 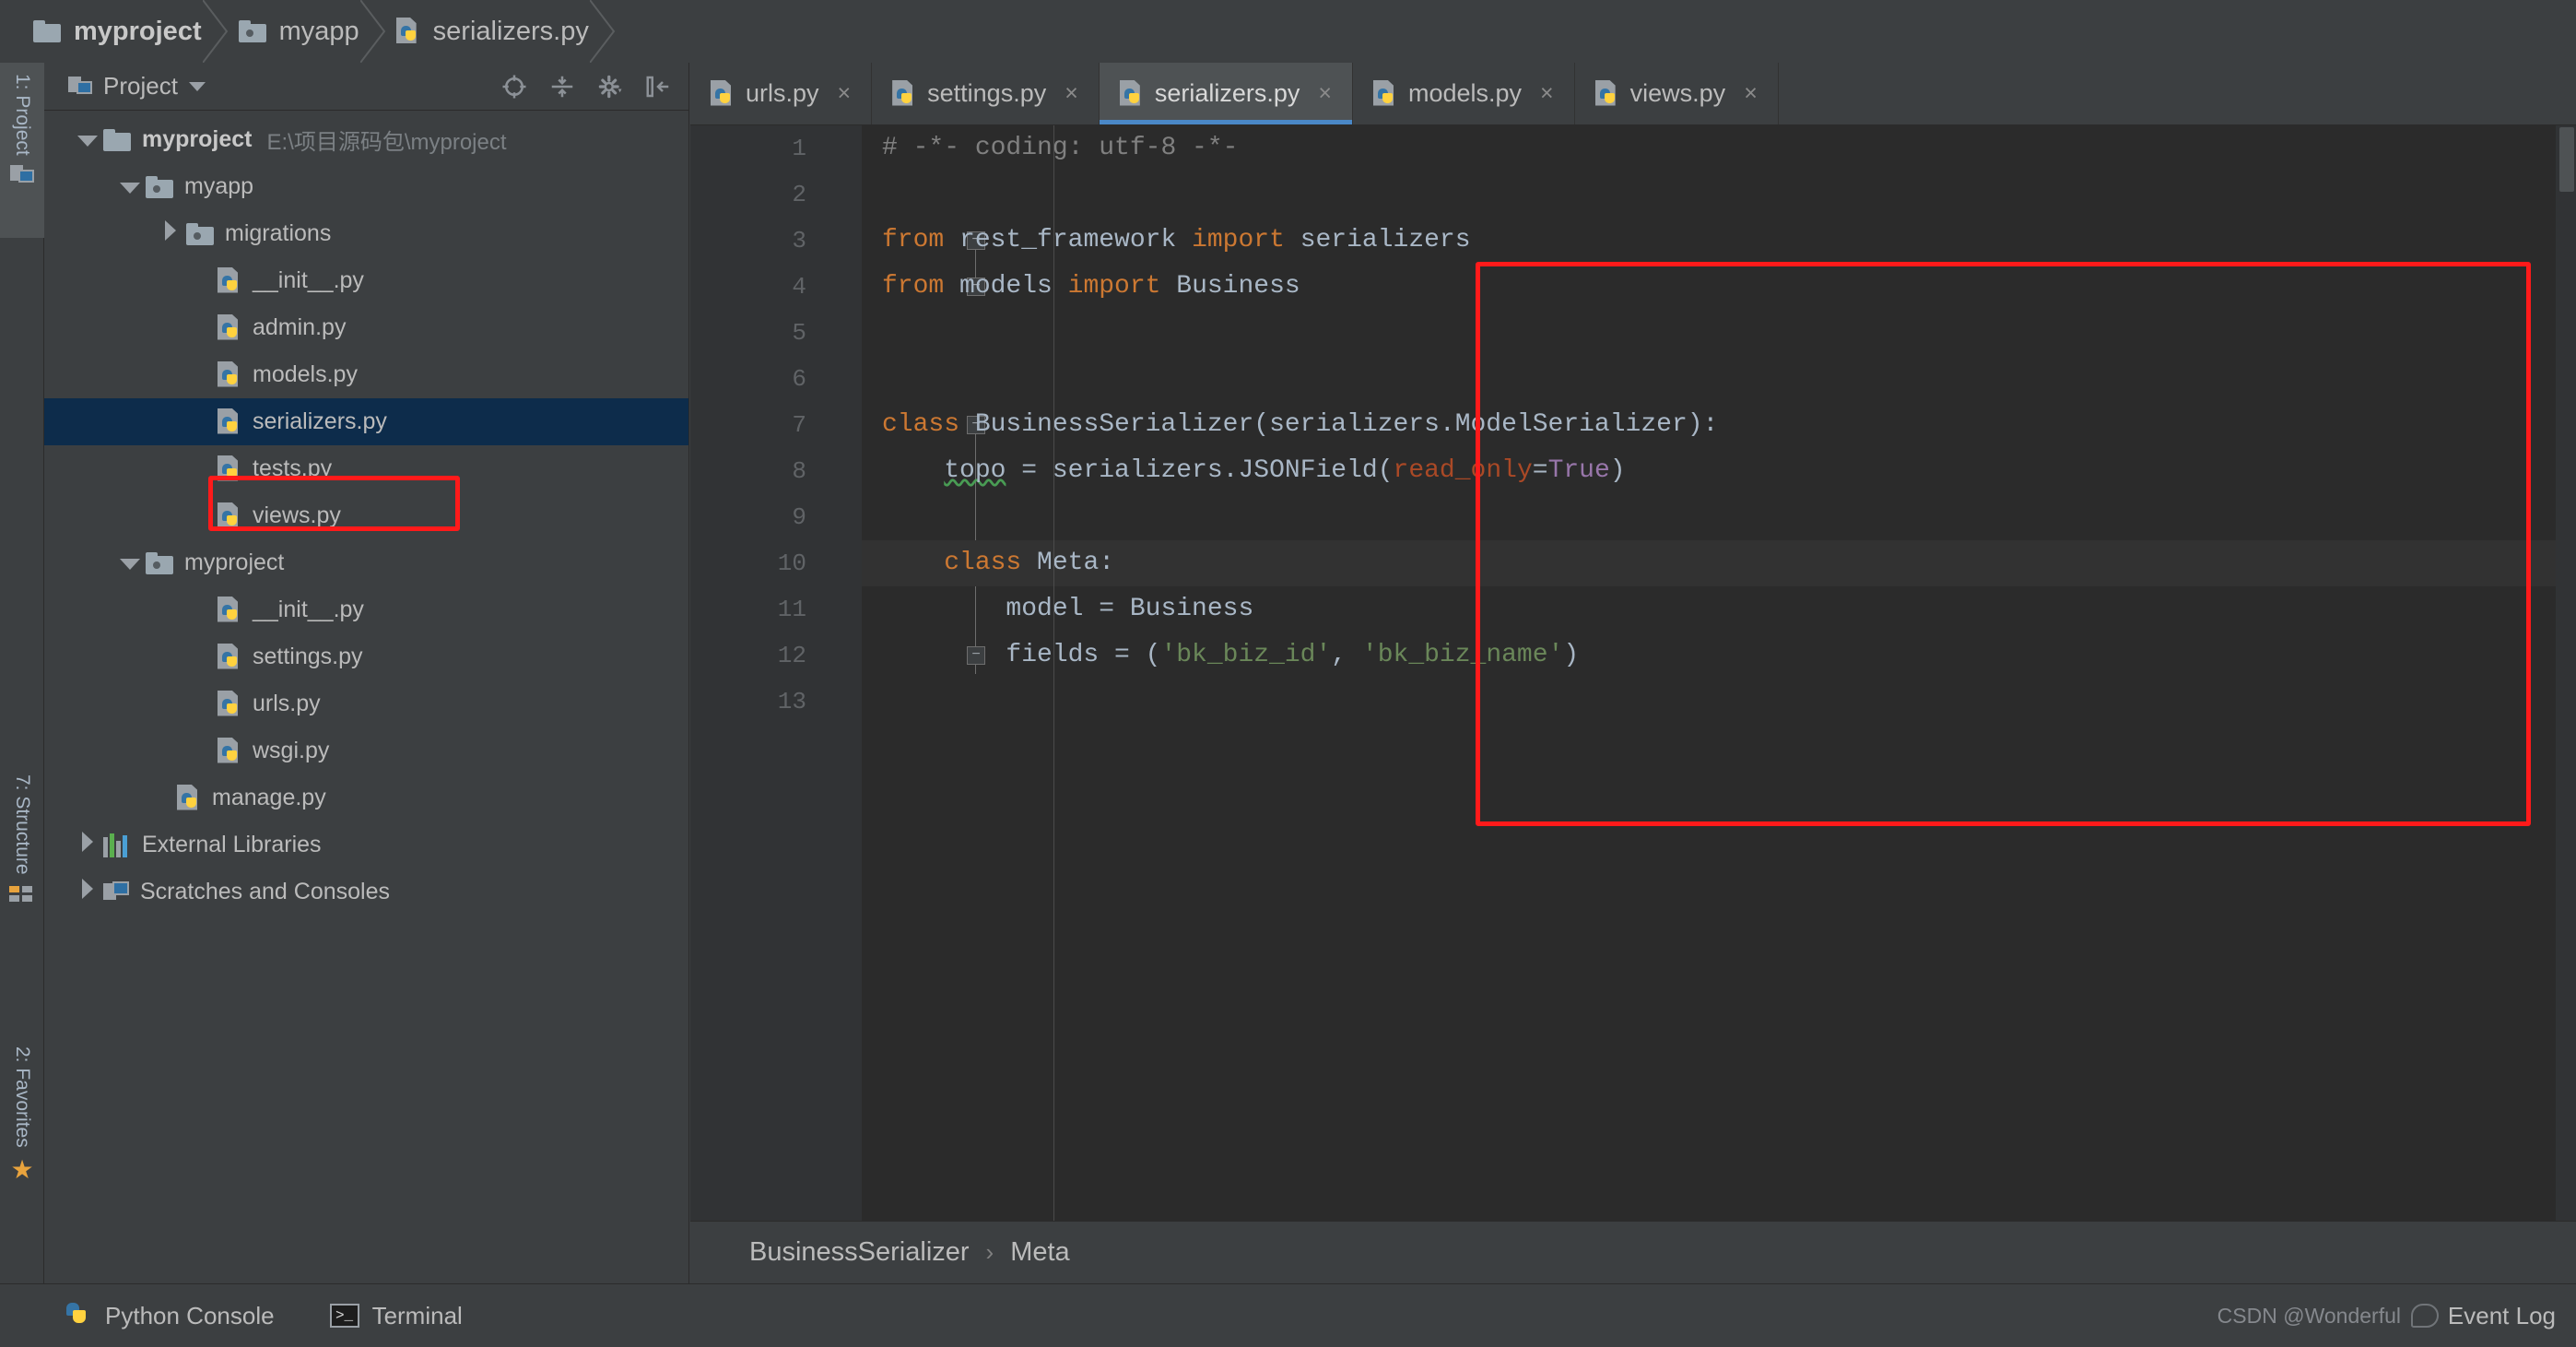 I want to click on line-number: 10, so click(x=791, y=563).